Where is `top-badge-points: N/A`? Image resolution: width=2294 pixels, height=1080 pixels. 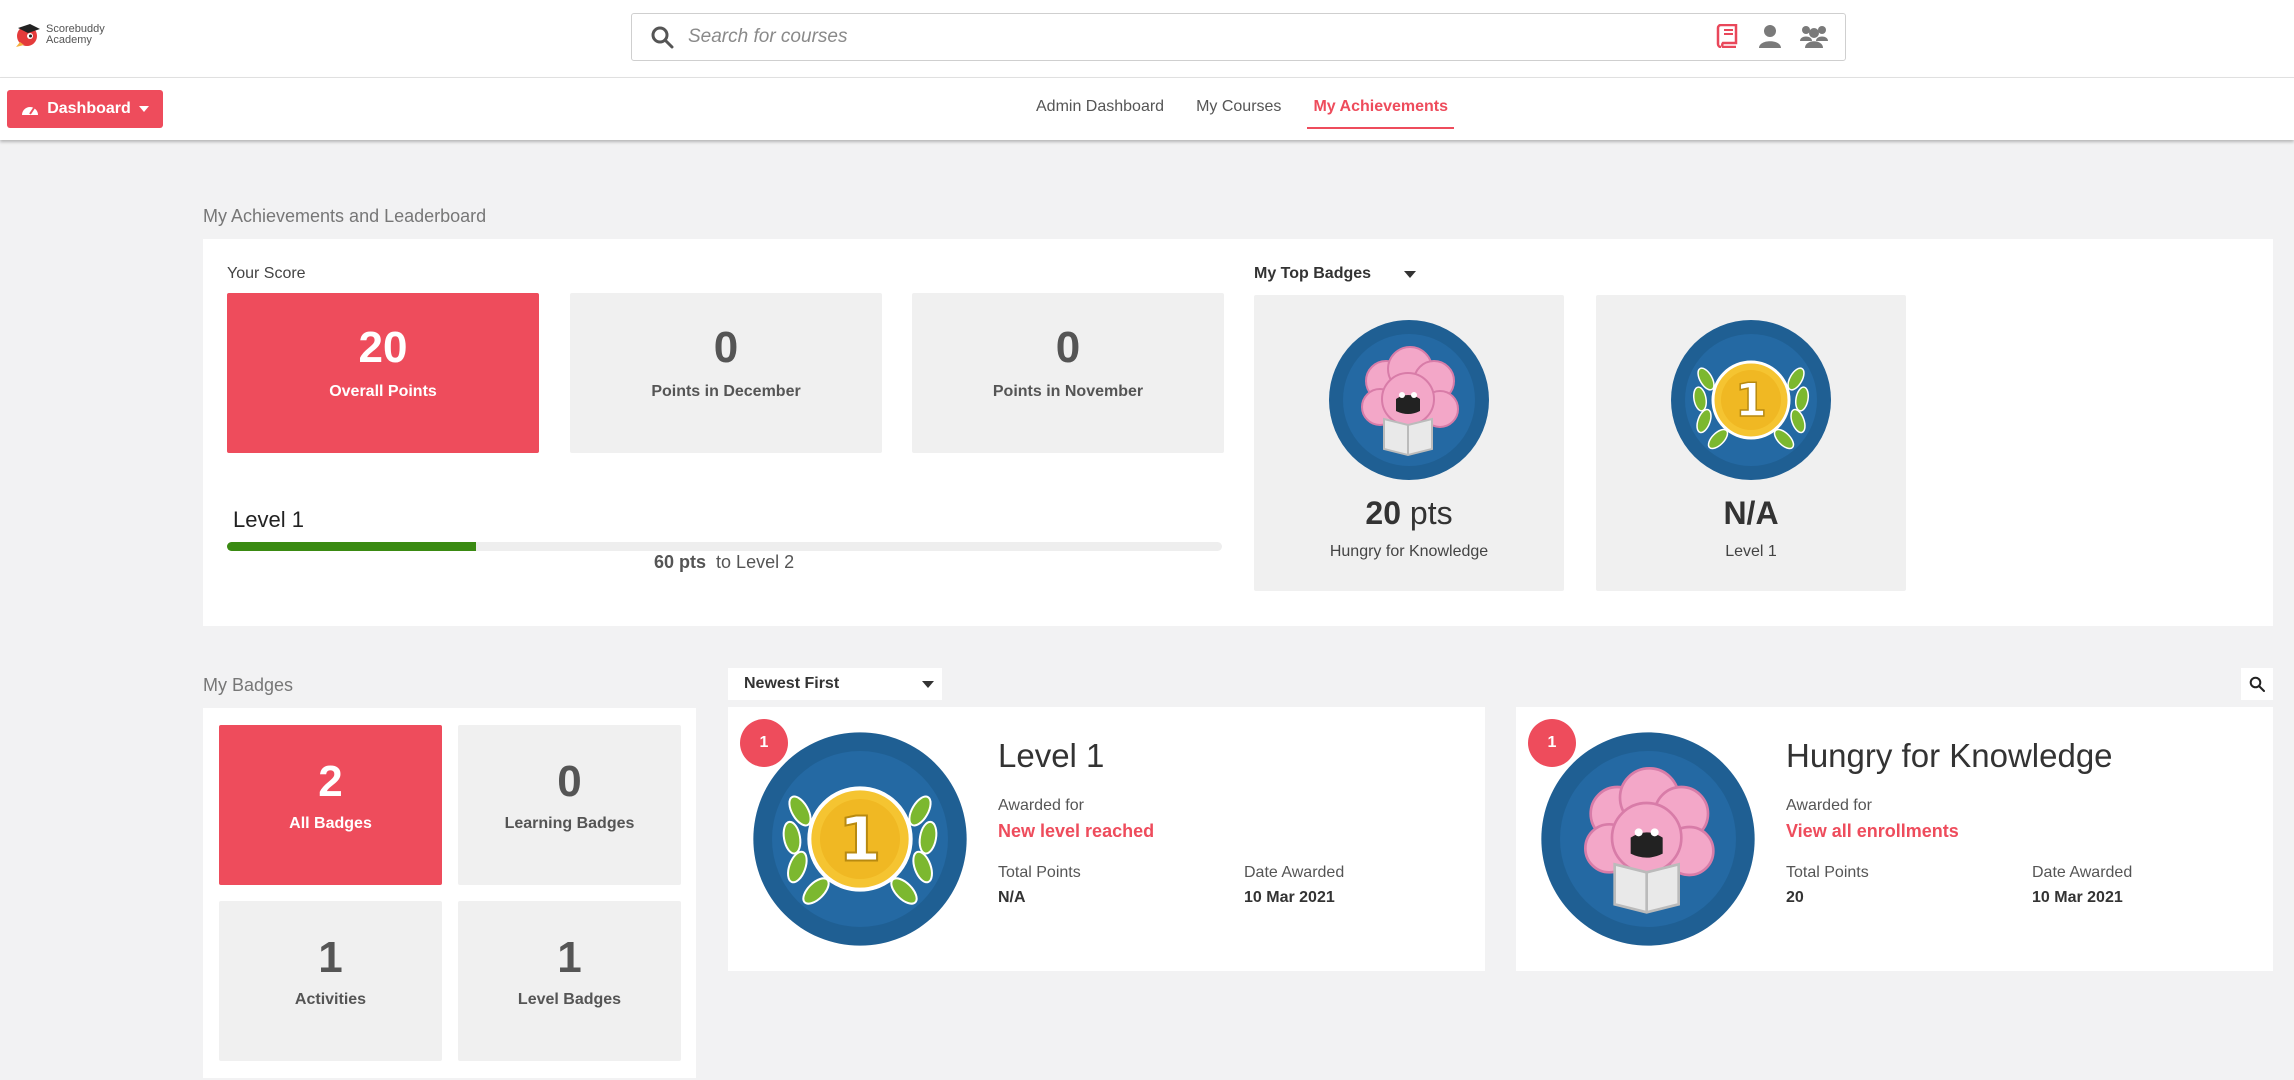 top-badge-points: N/A is located at coordinates (1751, 513).